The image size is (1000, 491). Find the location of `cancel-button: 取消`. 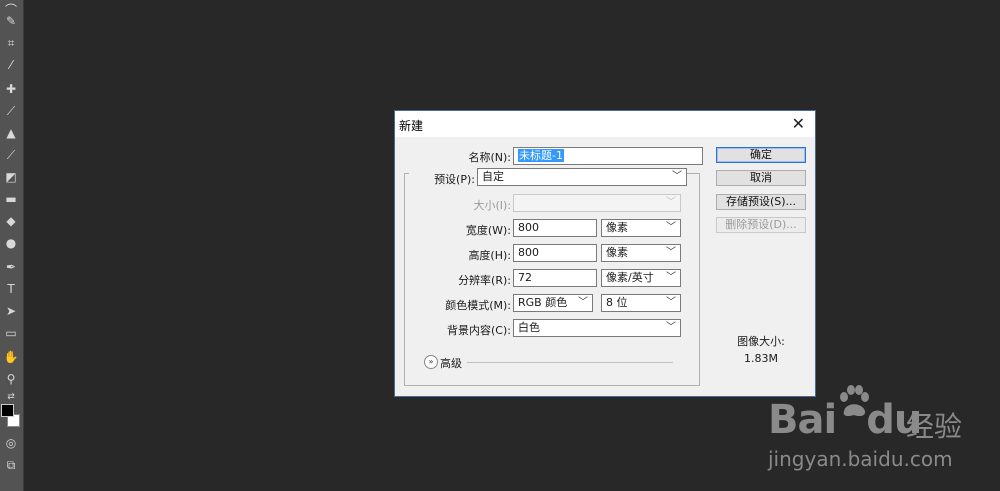

cancel-button: 取消 is located at coordinates (761, 178).